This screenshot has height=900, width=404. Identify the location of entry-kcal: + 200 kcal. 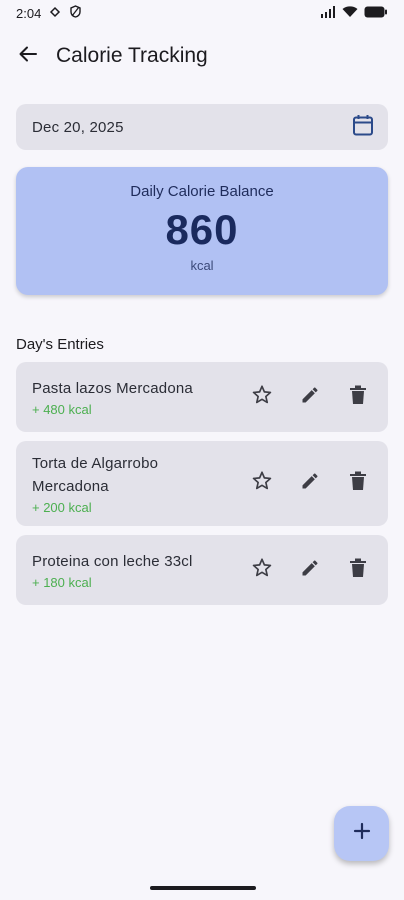
(62, 507).